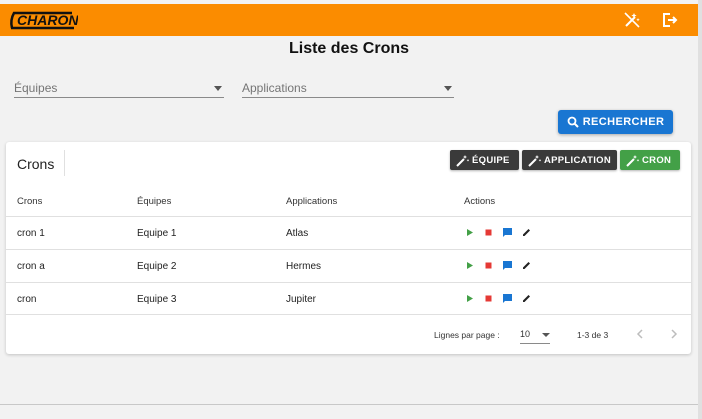 The height and width of the screenshot is (419, 702). What do you see at coordinates (467, 335) in the screenshot?
I see `rows-per-page-label: Lignes par page :` at bounding box center [467, 335].